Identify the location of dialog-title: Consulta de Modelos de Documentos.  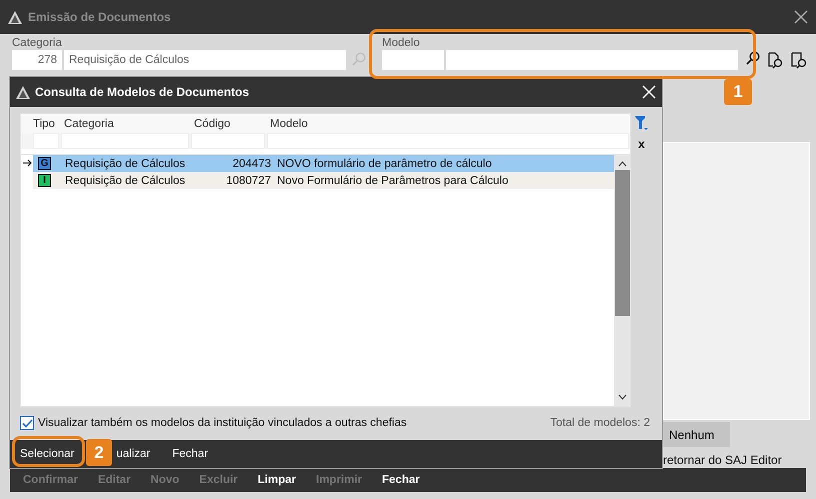
(142, 92).